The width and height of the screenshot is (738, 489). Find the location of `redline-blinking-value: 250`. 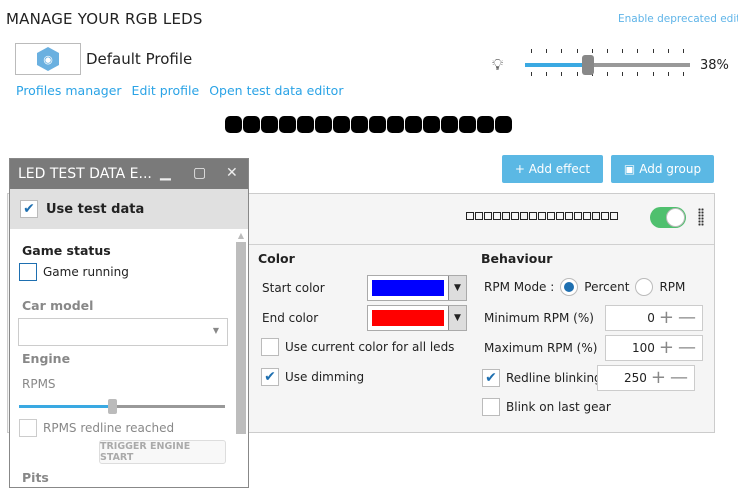

redline-blinking-value: 250 is located at coordinates (635, 378).